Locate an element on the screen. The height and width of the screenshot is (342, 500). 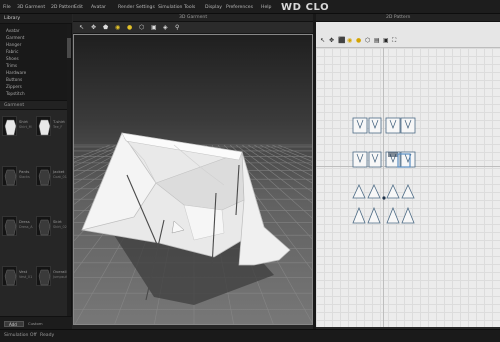
library-list-item: Hanger is located at coordinates (13, 44).